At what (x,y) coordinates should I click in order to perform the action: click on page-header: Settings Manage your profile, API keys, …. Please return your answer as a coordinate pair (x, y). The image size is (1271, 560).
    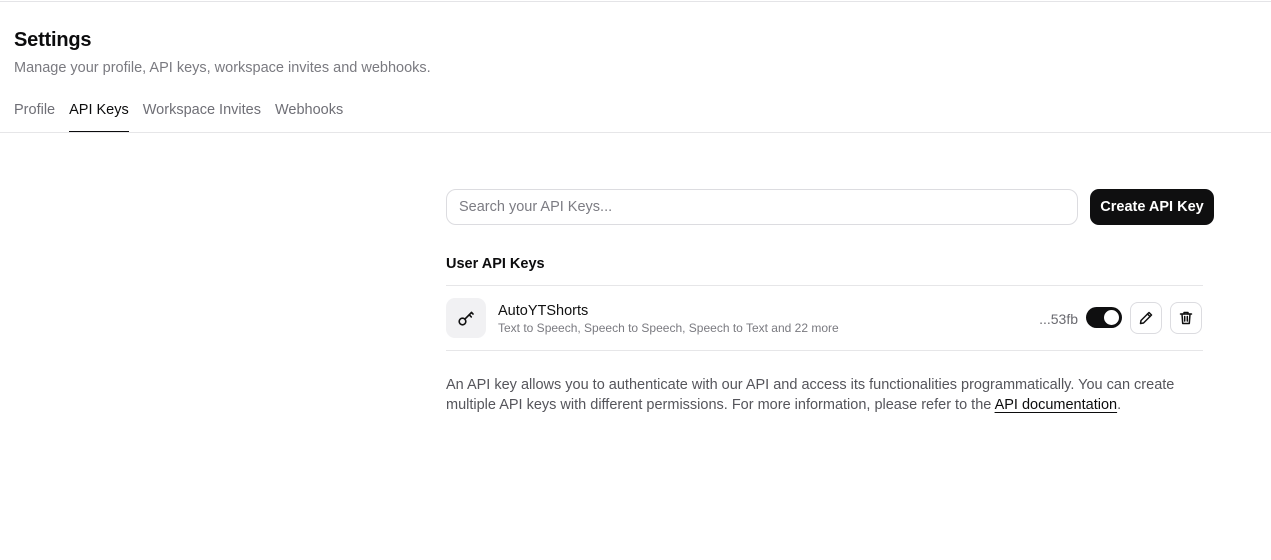
    Looking at the image, I should click on (222, 52).